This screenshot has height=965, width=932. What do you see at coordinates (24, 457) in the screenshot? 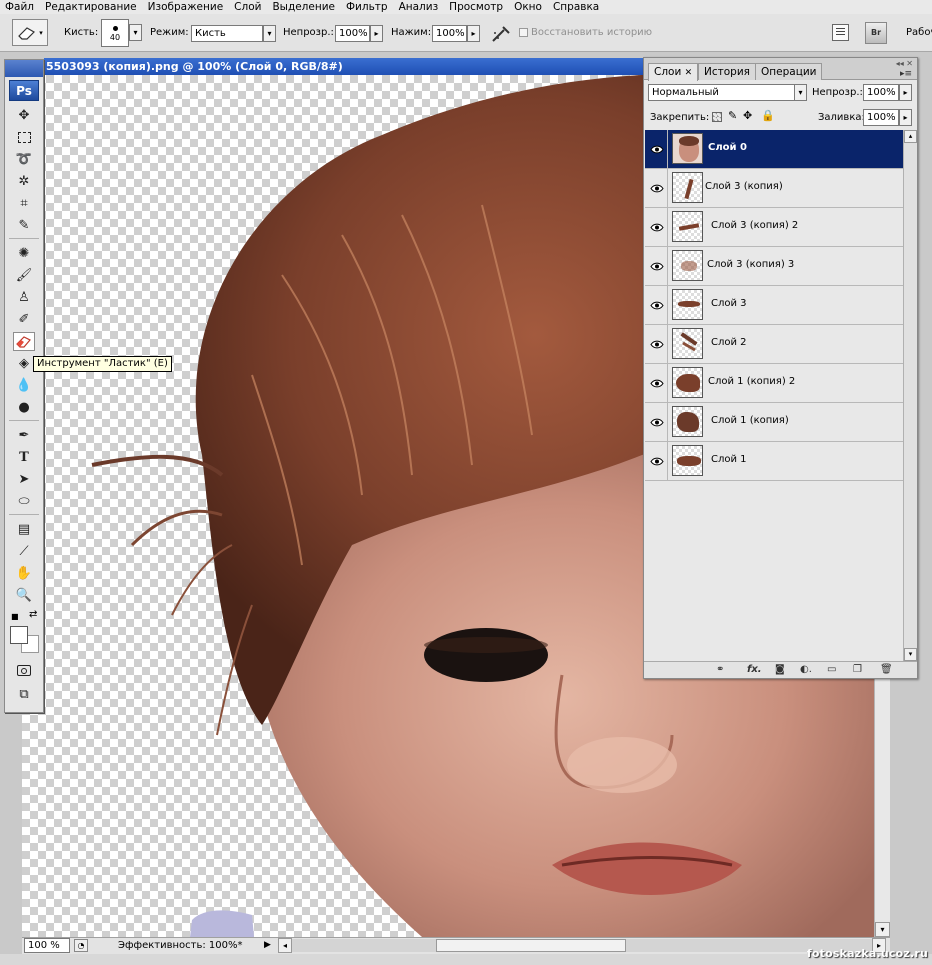
I see `type-tool-icon: T` at bounding box center [24, 457].